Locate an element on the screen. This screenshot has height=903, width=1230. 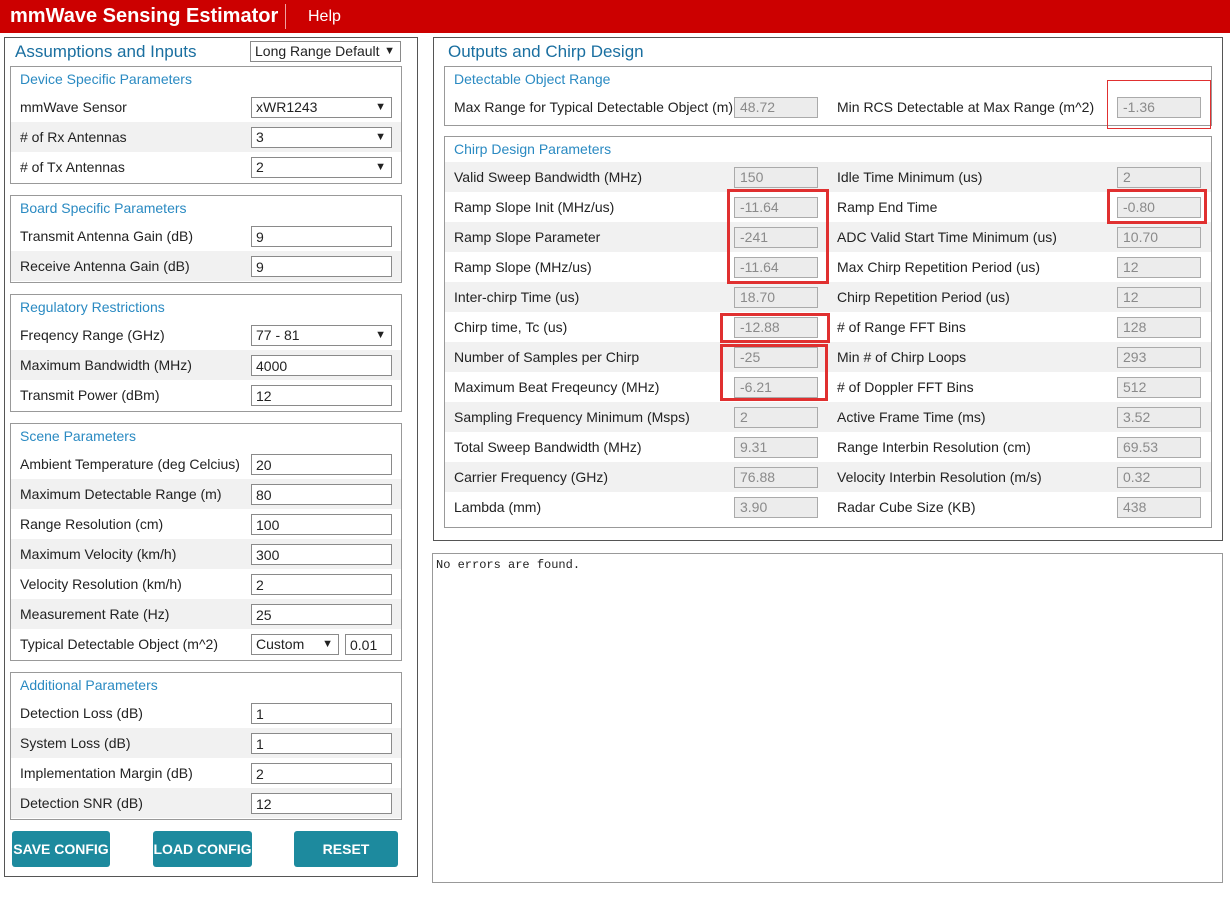
system-loss-input is located at coordinates (321, 743).